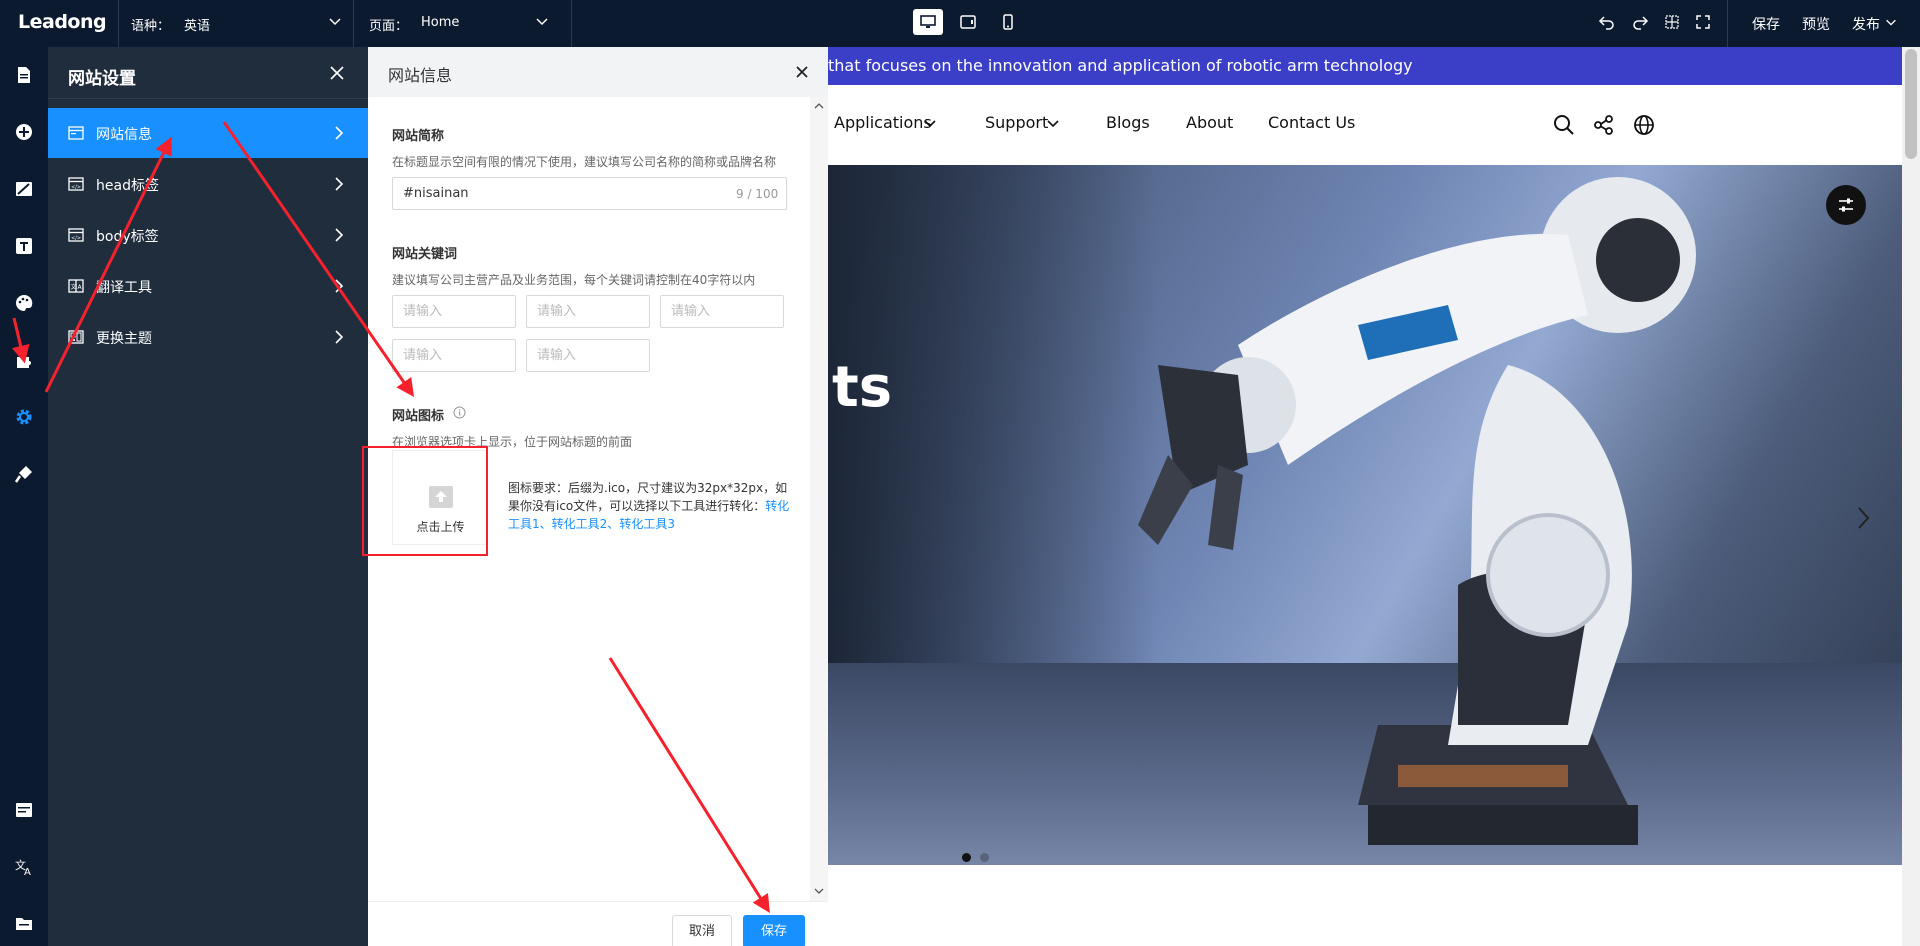 This screenshot has width=1920, height=946. I want to click on next-slide-arrow-icon, so click(1864, 518).